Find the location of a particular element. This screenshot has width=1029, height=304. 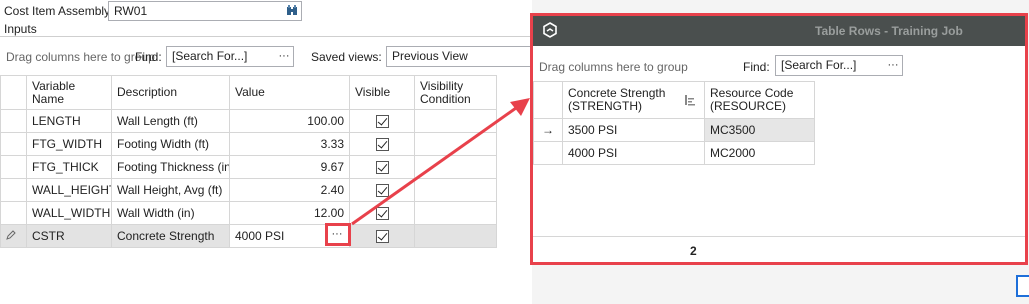

ok-button-partial is located at coordinates (1022, 286).